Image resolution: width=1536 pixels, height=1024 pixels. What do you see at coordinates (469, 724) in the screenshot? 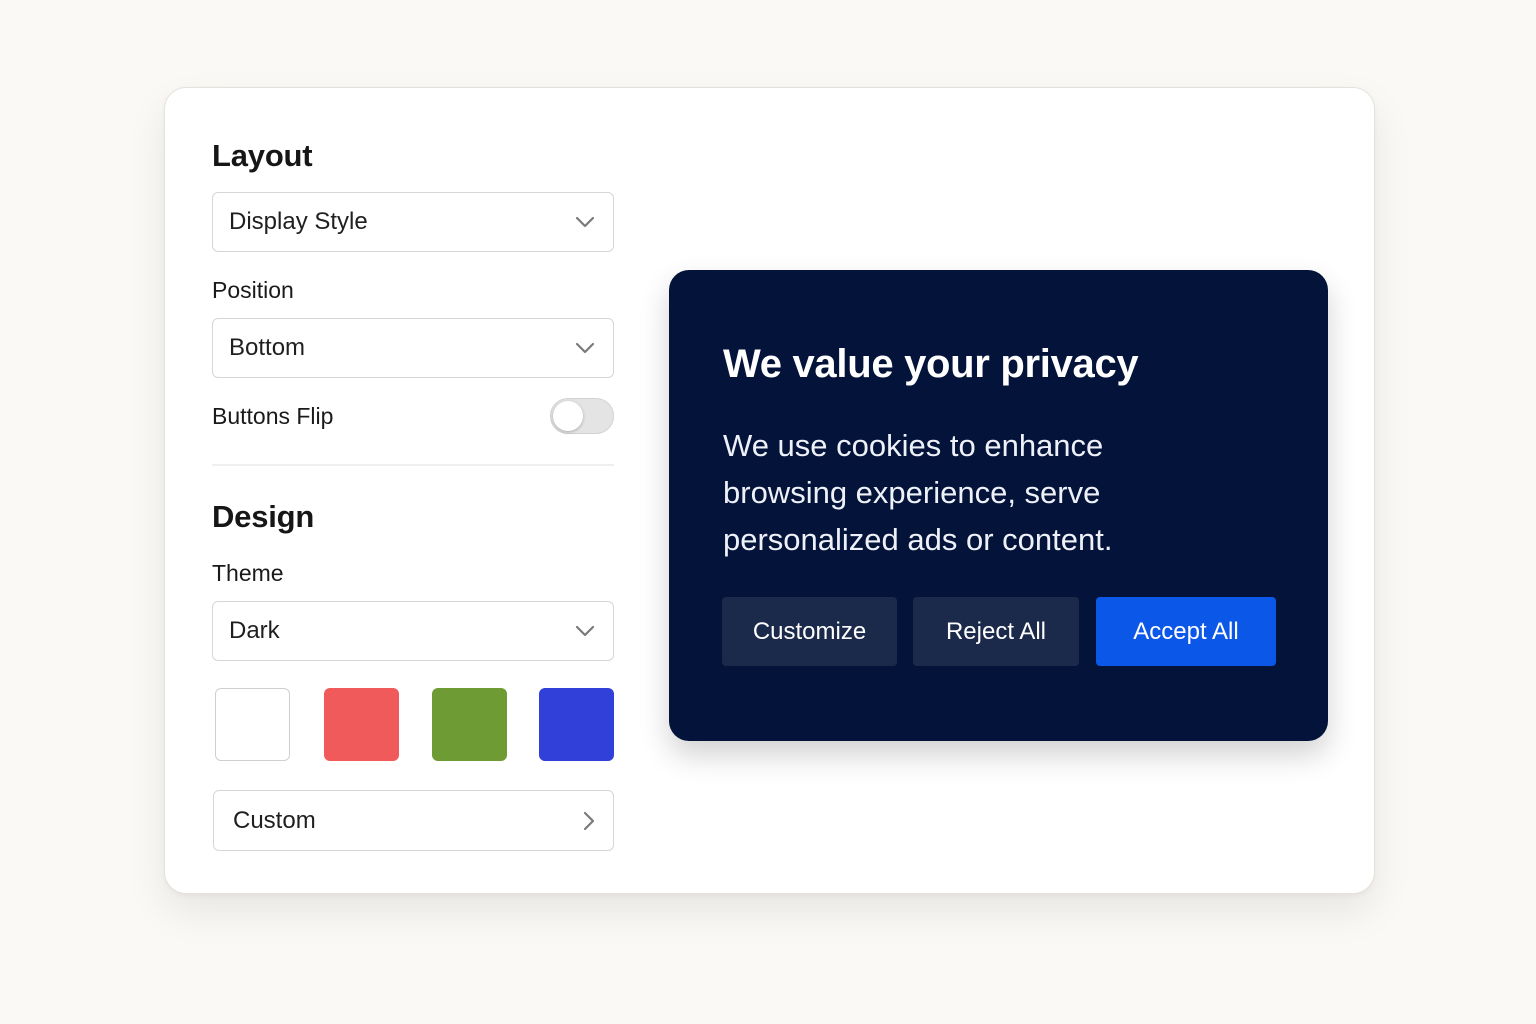
I see `color-swatch-green` at bounding box center [469, 724].